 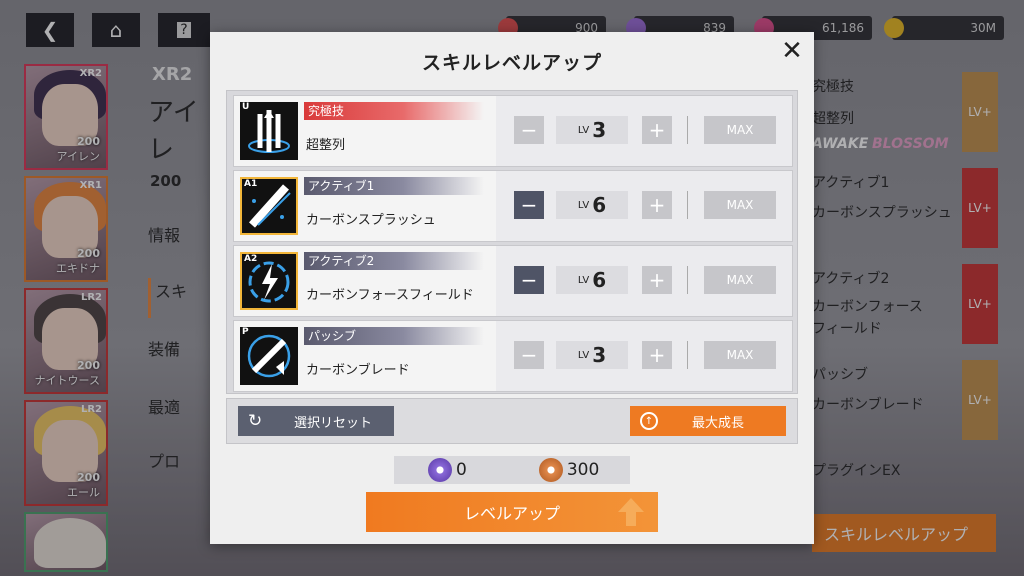 I want to click on skill-row-active1: A1 アクティブ1 カーボンスプラッシュ − LV 6 + MAX, so click(x=513, y=206).